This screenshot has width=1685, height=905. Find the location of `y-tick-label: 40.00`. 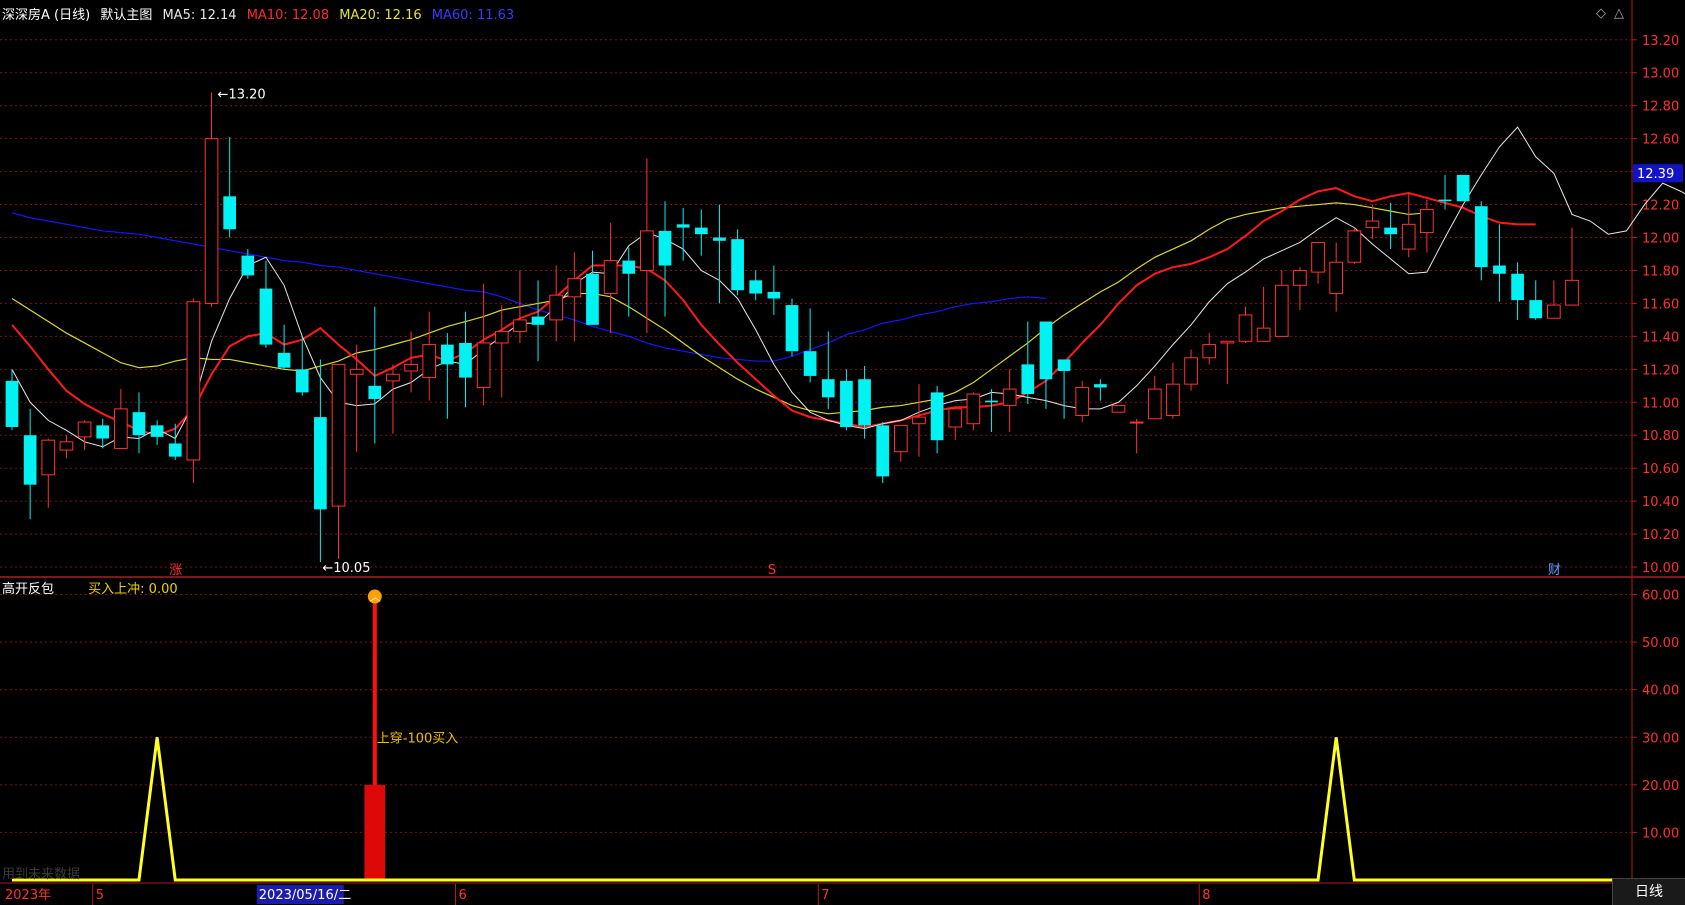

y-tick-label: 40.00 is located at coordinates (1660, 691).